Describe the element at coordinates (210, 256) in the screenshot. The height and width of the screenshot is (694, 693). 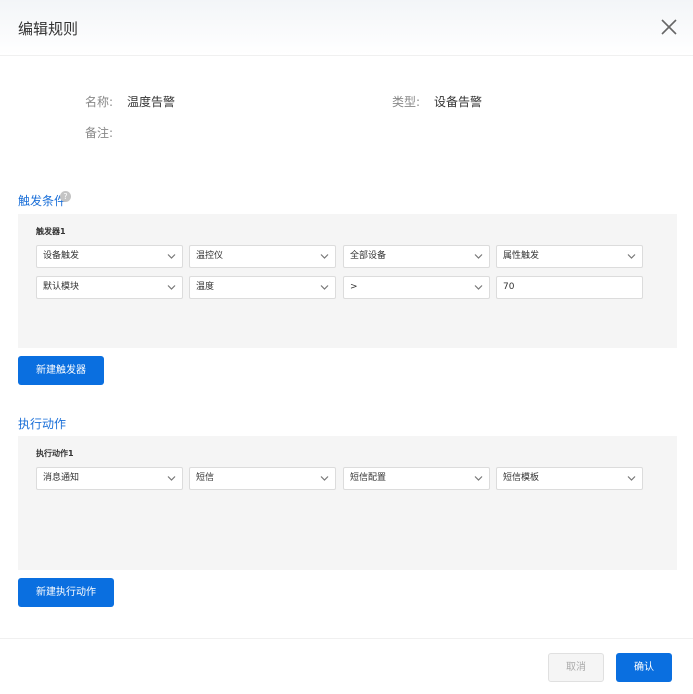
I see `select-value: 温控仪` at that location.